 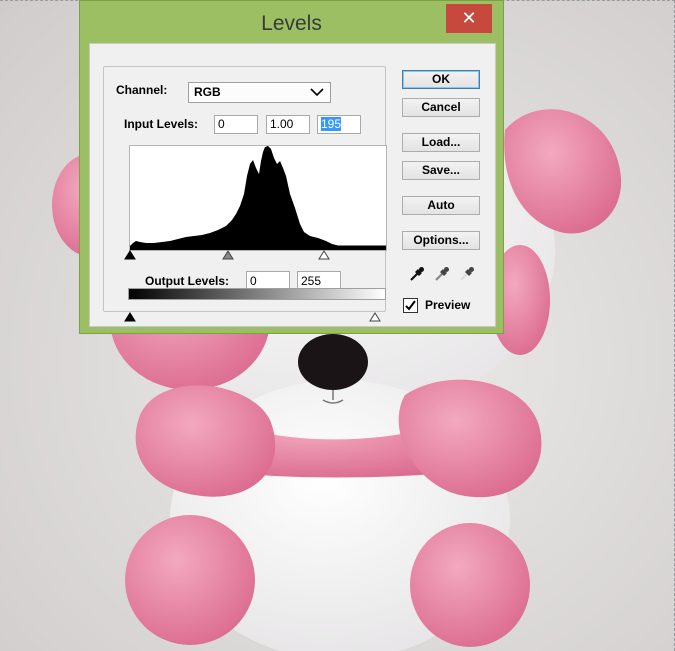 I want to click on chevron-down-icon, so click(x=317, y=92).